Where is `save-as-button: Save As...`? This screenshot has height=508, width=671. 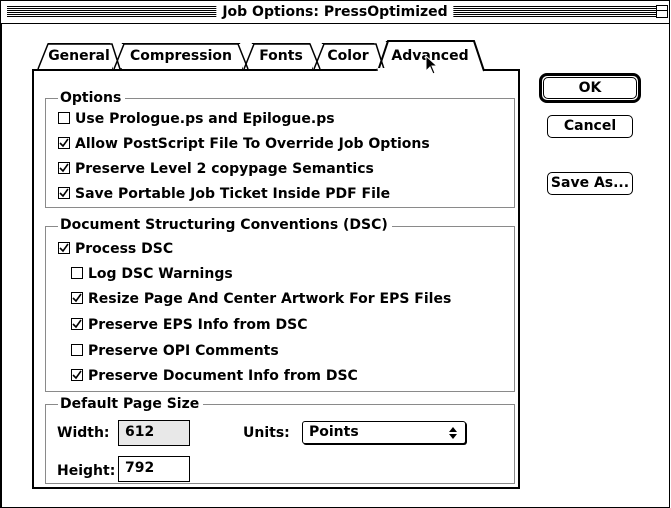 save-as-button: Save As... is located at coordinates (590, 183).